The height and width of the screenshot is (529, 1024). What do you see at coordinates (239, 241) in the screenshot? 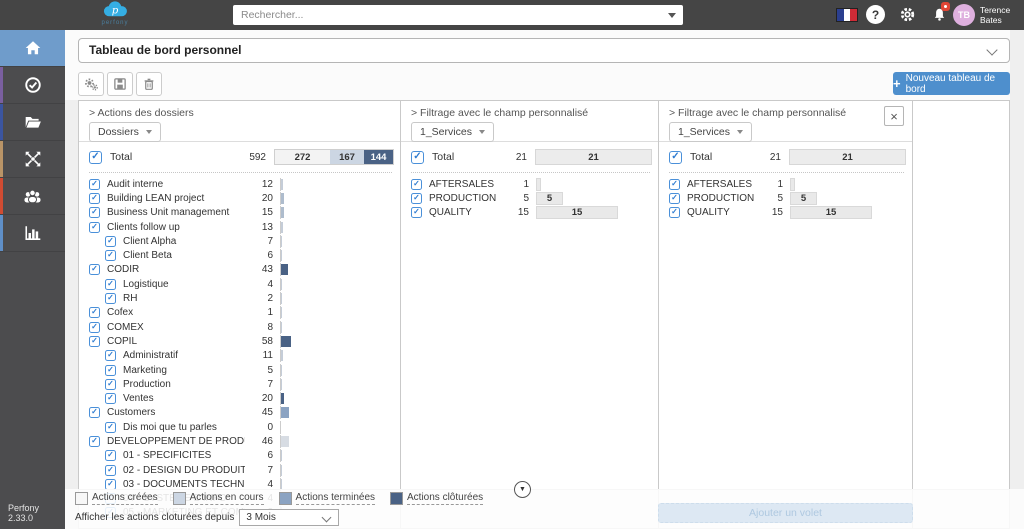
I see `list-item: Client Alpha 7` at bounding box center [239, 241].